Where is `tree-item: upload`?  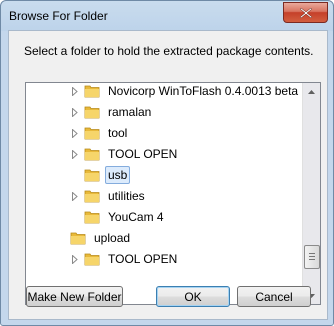
tree-item: upload is located at coordinates (94, 238).